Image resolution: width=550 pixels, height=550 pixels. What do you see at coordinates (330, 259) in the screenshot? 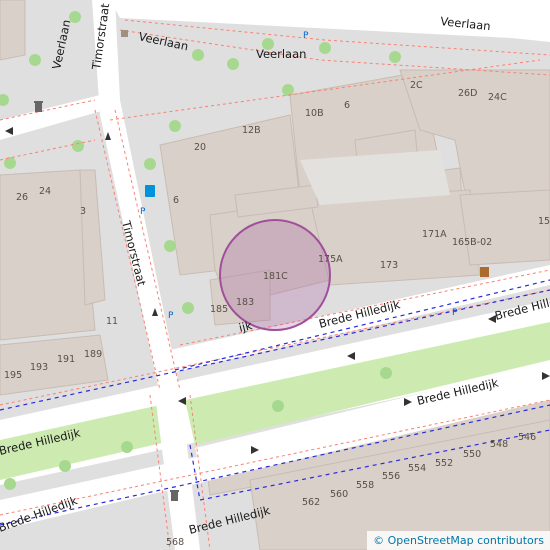
I see `house-number: 175A` at bounding box center [330, 259].